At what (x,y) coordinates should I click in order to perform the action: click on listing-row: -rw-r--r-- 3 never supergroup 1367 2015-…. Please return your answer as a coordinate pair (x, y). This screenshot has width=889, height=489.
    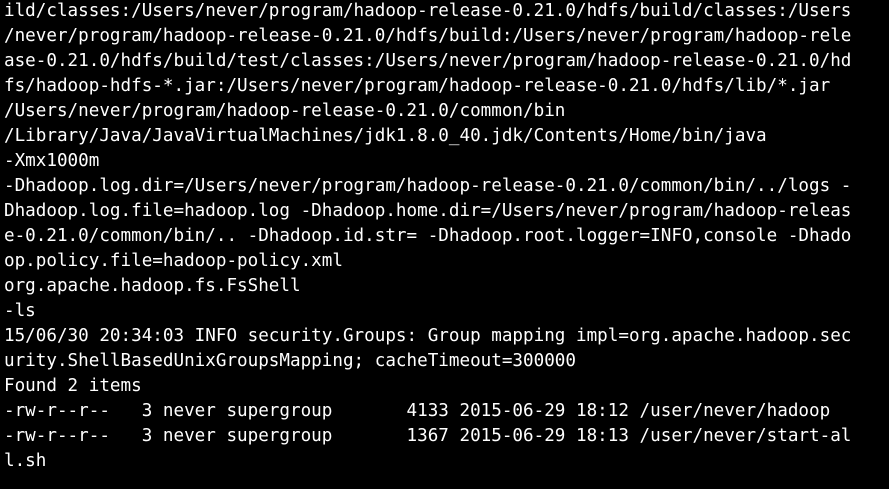
    Looking at the image, I should click on (428, 436).